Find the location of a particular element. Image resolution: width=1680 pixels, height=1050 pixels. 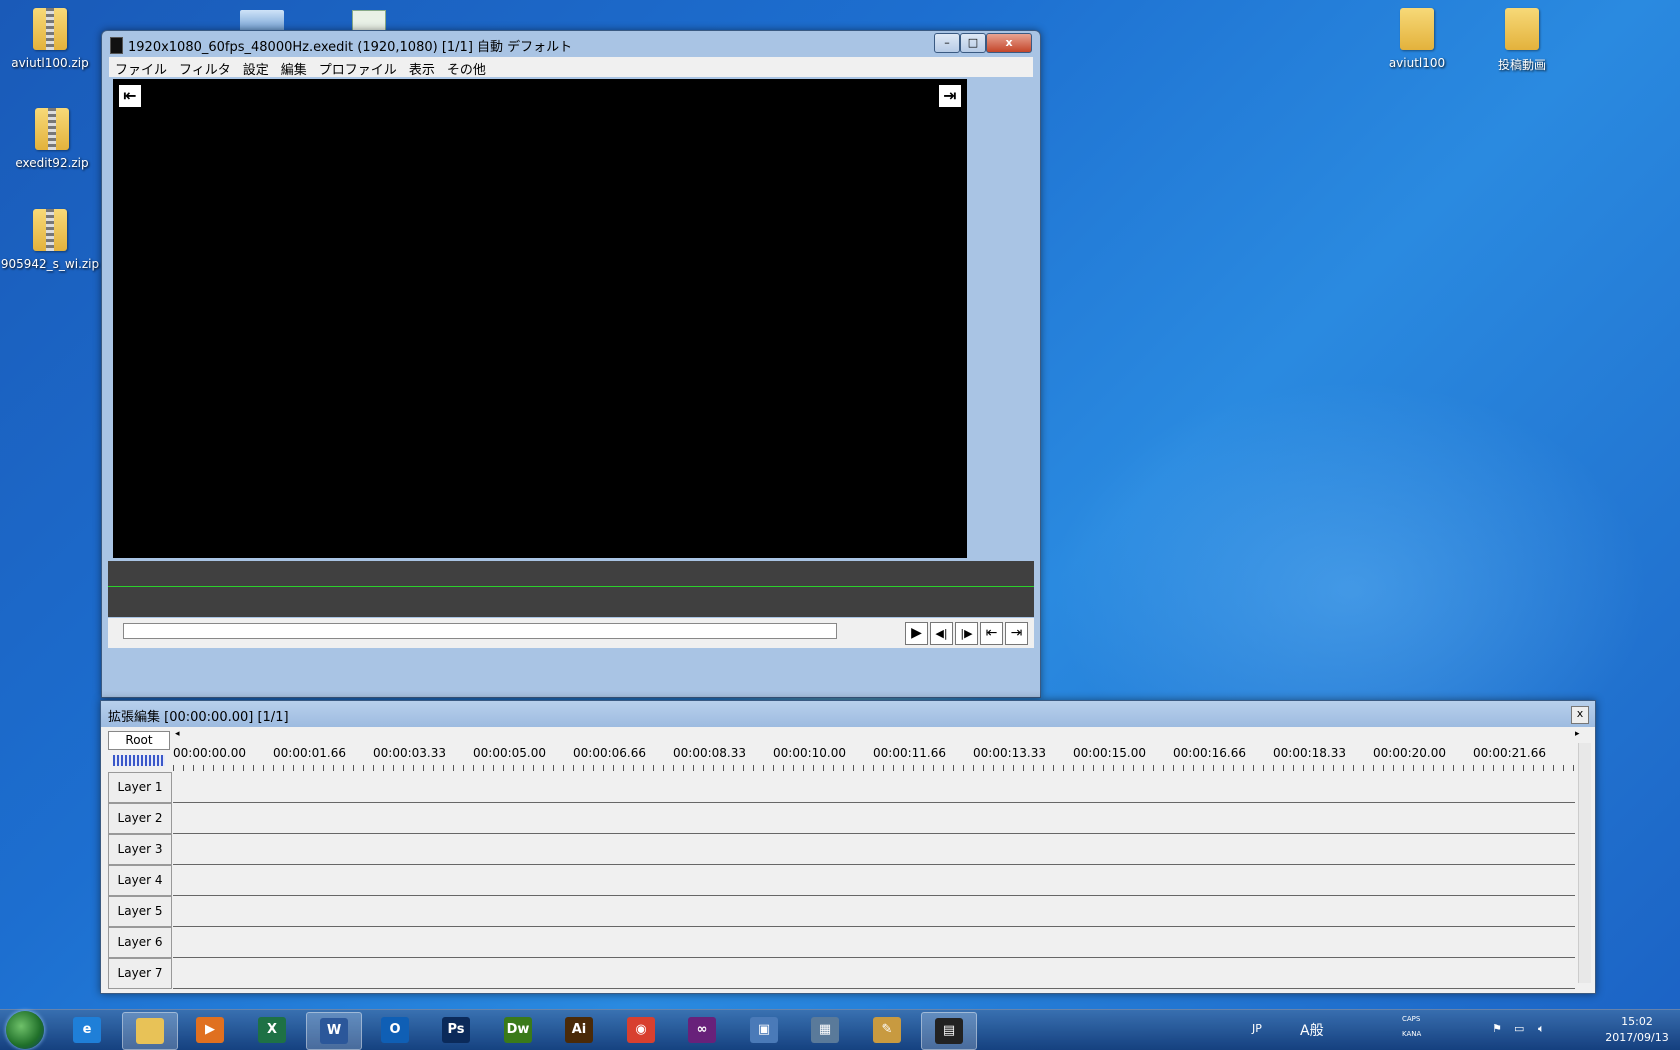

taskbar-visual-studio-button: ∞ is located at coordinates (702, 1030).